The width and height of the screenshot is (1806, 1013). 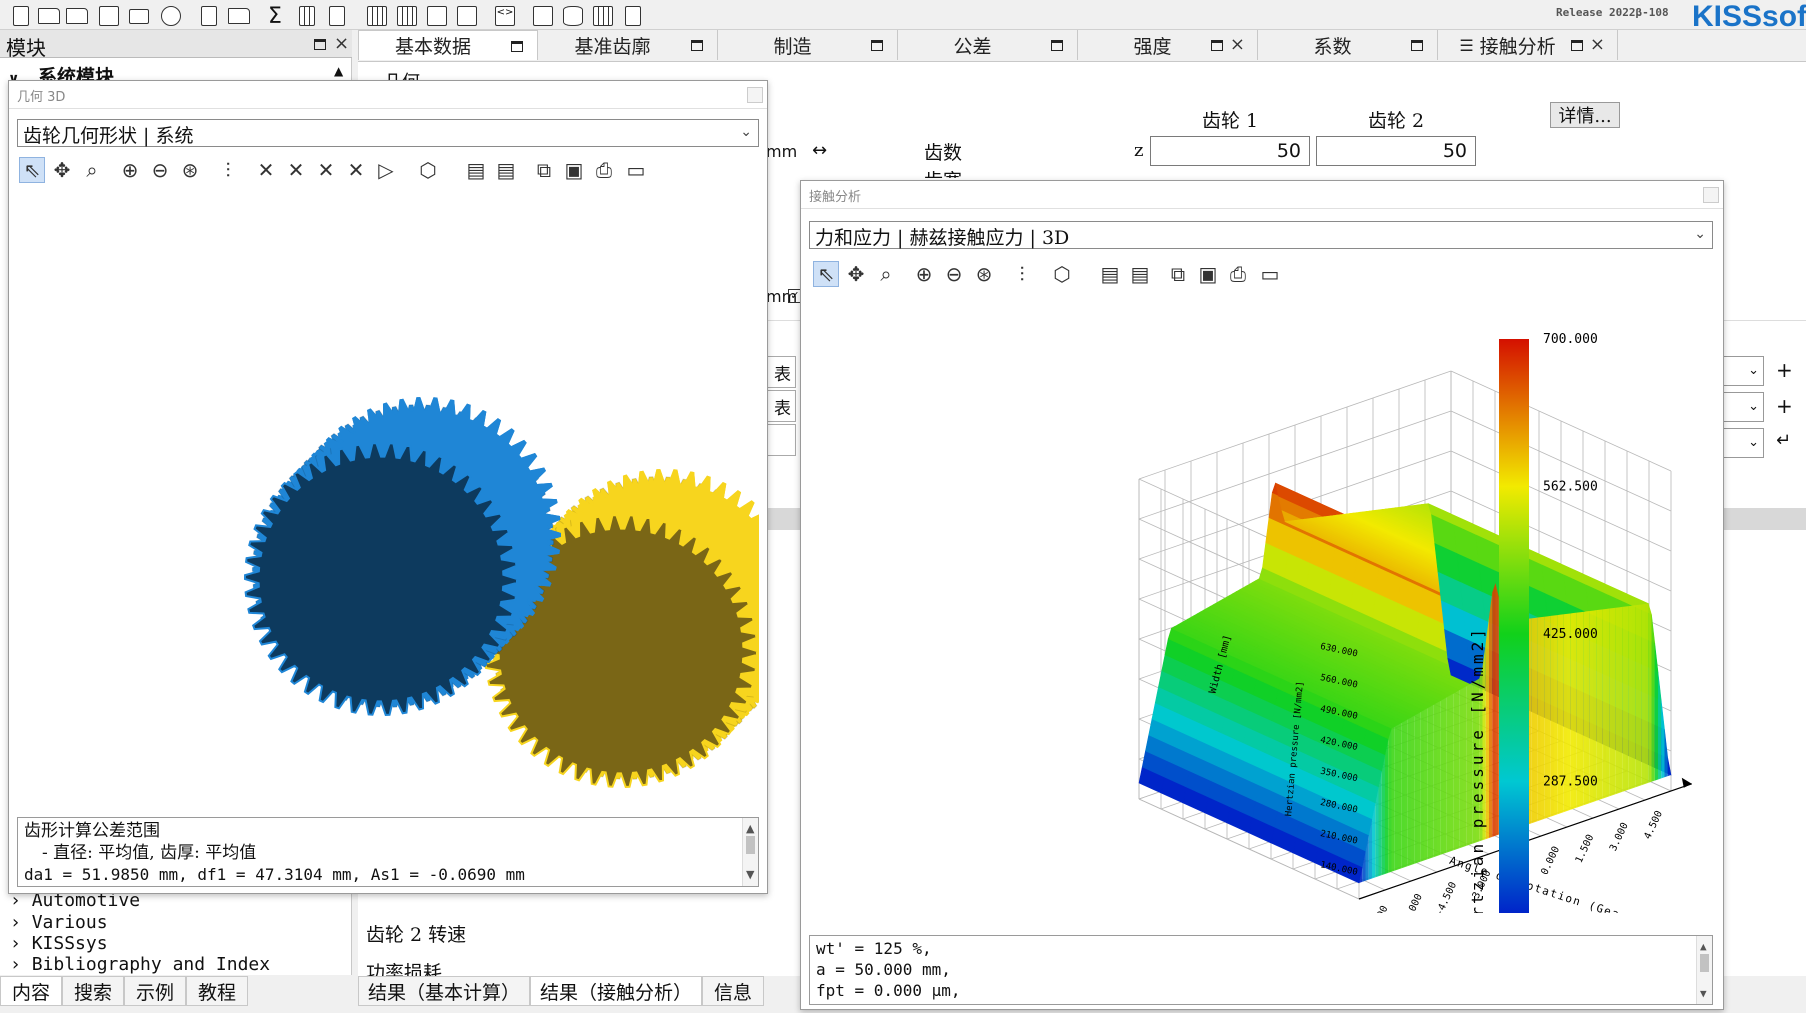 What do you see at coordinates (444, 991) in the screenshot?
I see `tab-results-basic: 结果（基本计算）` at bounding box center [444, 991].